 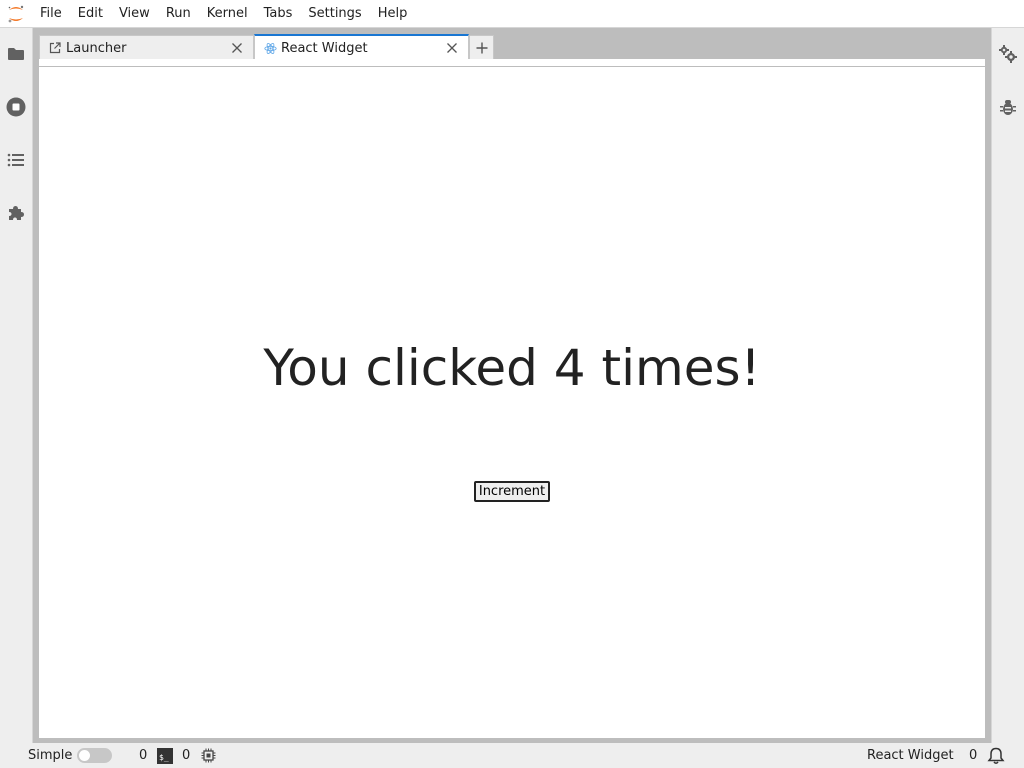 What do you see at coordinates (208, 755) in the screenshot?
I see `cpu-chip-icon` at bounding box center [208, 755].